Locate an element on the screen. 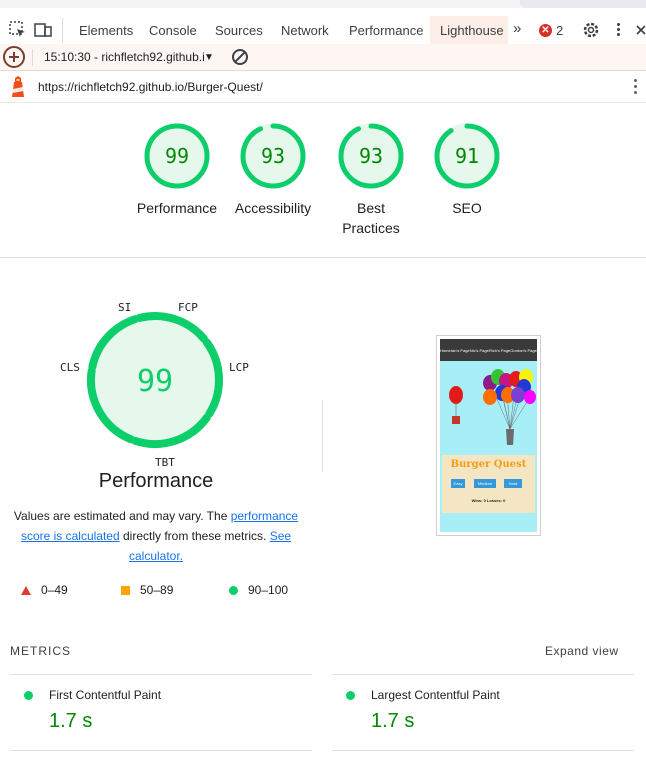 The image size is (646, 757). thumbnail-nav-item: Gordon's Page is located at coordinates (523, 350).